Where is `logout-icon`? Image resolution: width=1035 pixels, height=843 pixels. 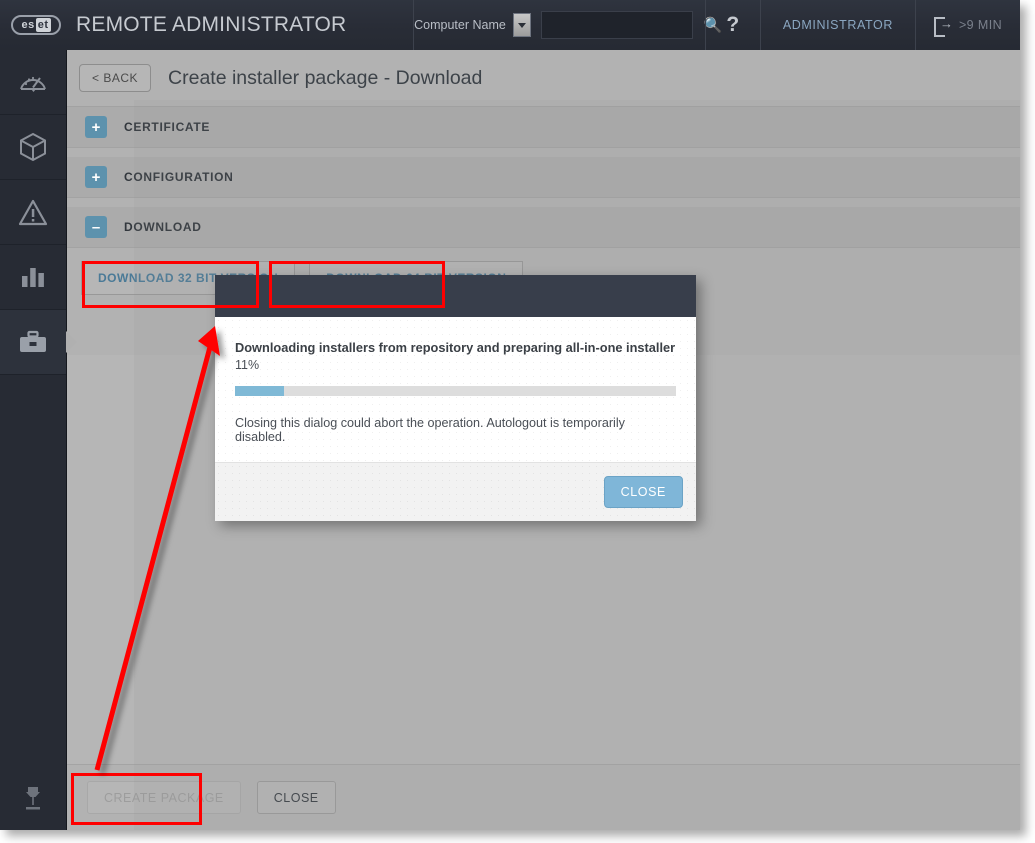 logout-icon is located at coordinates (943, 26).